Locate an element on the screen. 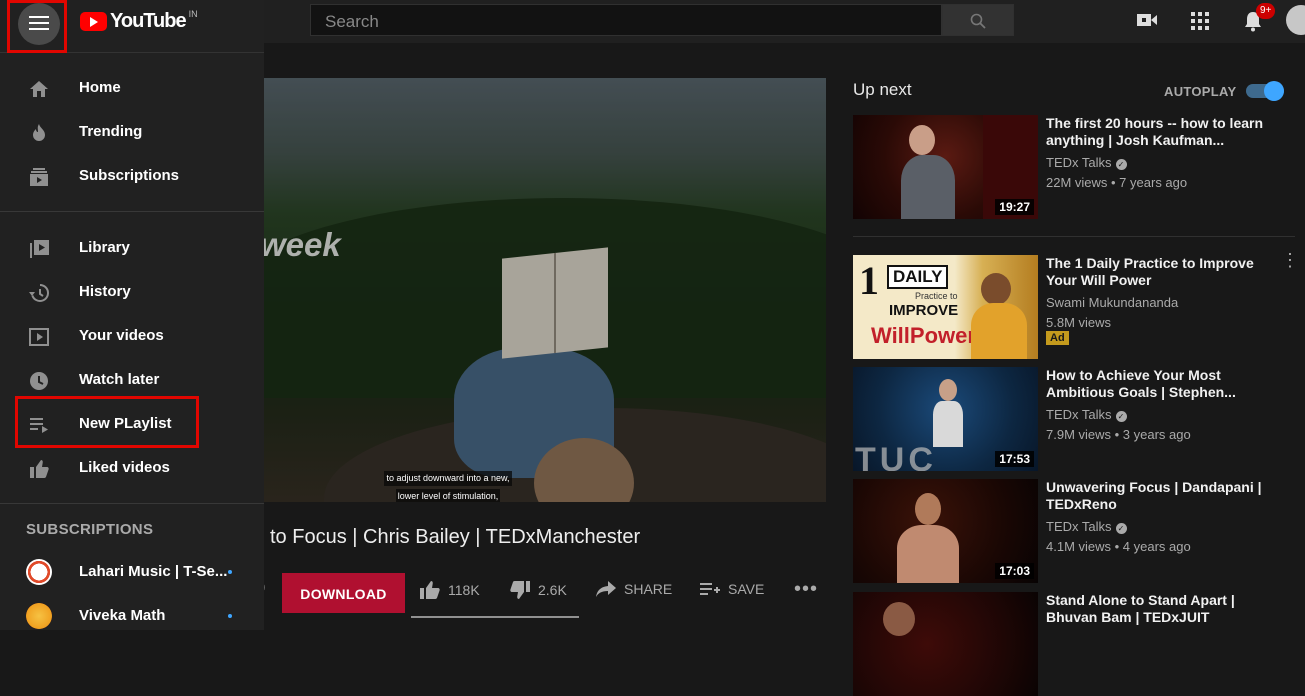 The image size is (1305, 696). video-metadata: 22M views • 7 years ago is located at coordinates (1117, 182).